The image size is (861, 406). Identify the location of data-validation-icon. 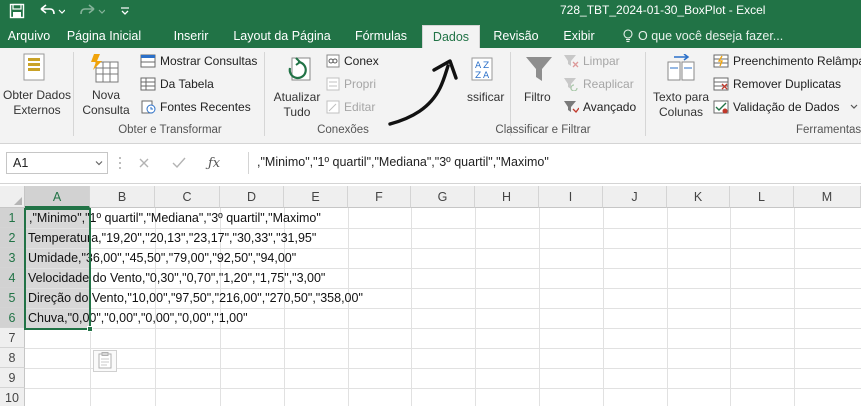
(721, 107).